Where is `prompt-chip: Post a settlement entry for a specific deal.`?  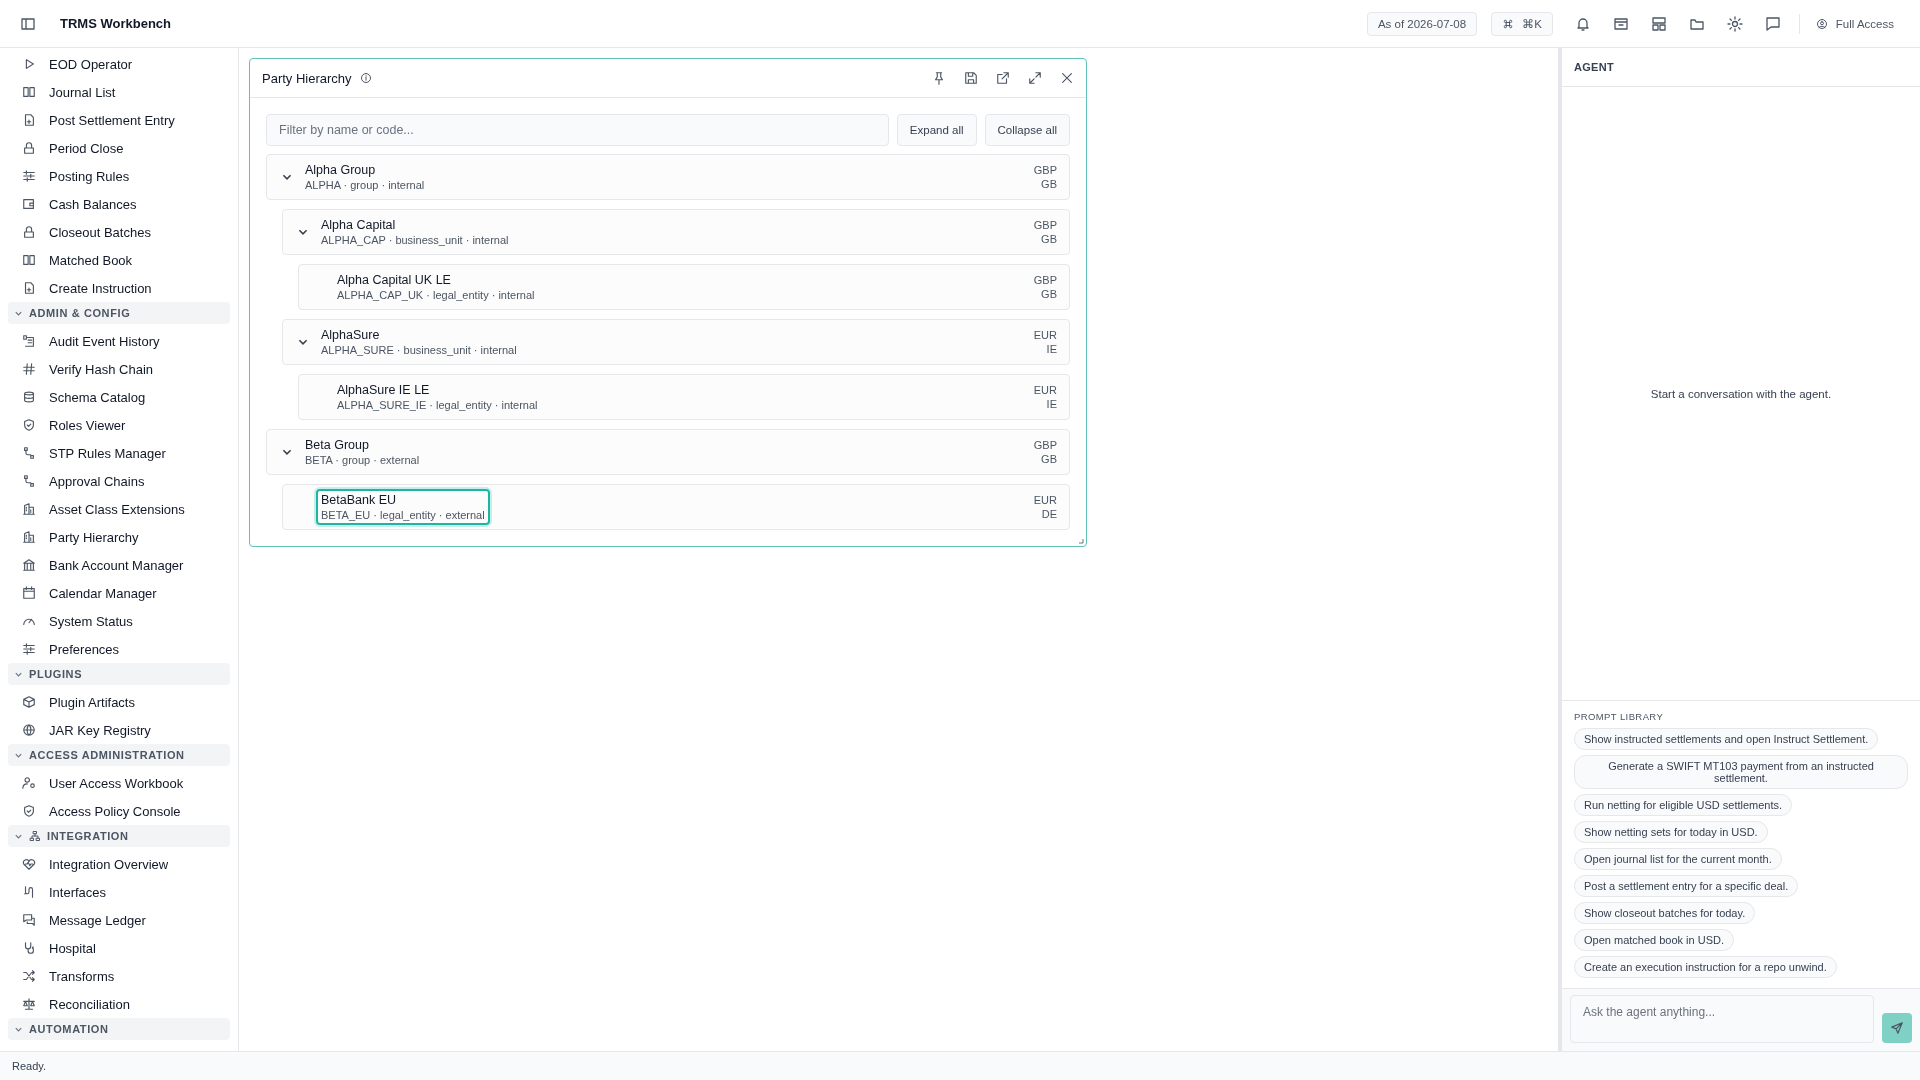
prompt-chip: Post a settlement entry for a specific deal. is located at coordinates (1686, 886).